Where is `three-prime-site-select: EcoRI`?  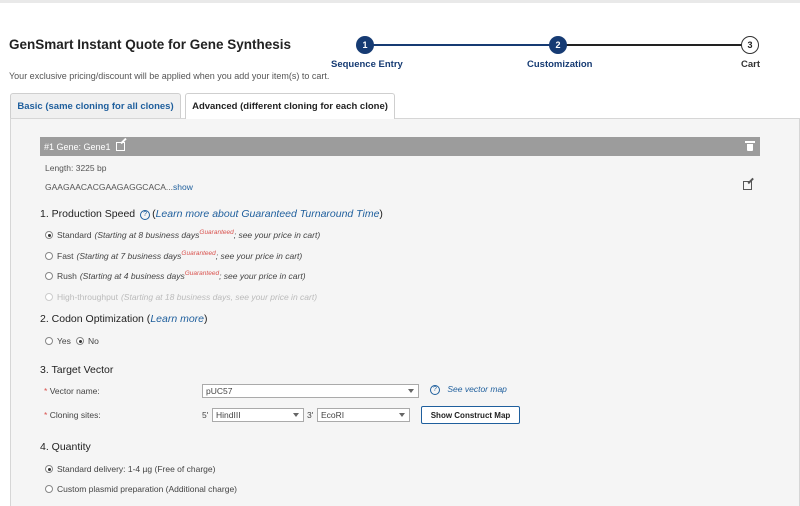
three-prime-site-select: EcoRI is located at coordinates (363, 415).